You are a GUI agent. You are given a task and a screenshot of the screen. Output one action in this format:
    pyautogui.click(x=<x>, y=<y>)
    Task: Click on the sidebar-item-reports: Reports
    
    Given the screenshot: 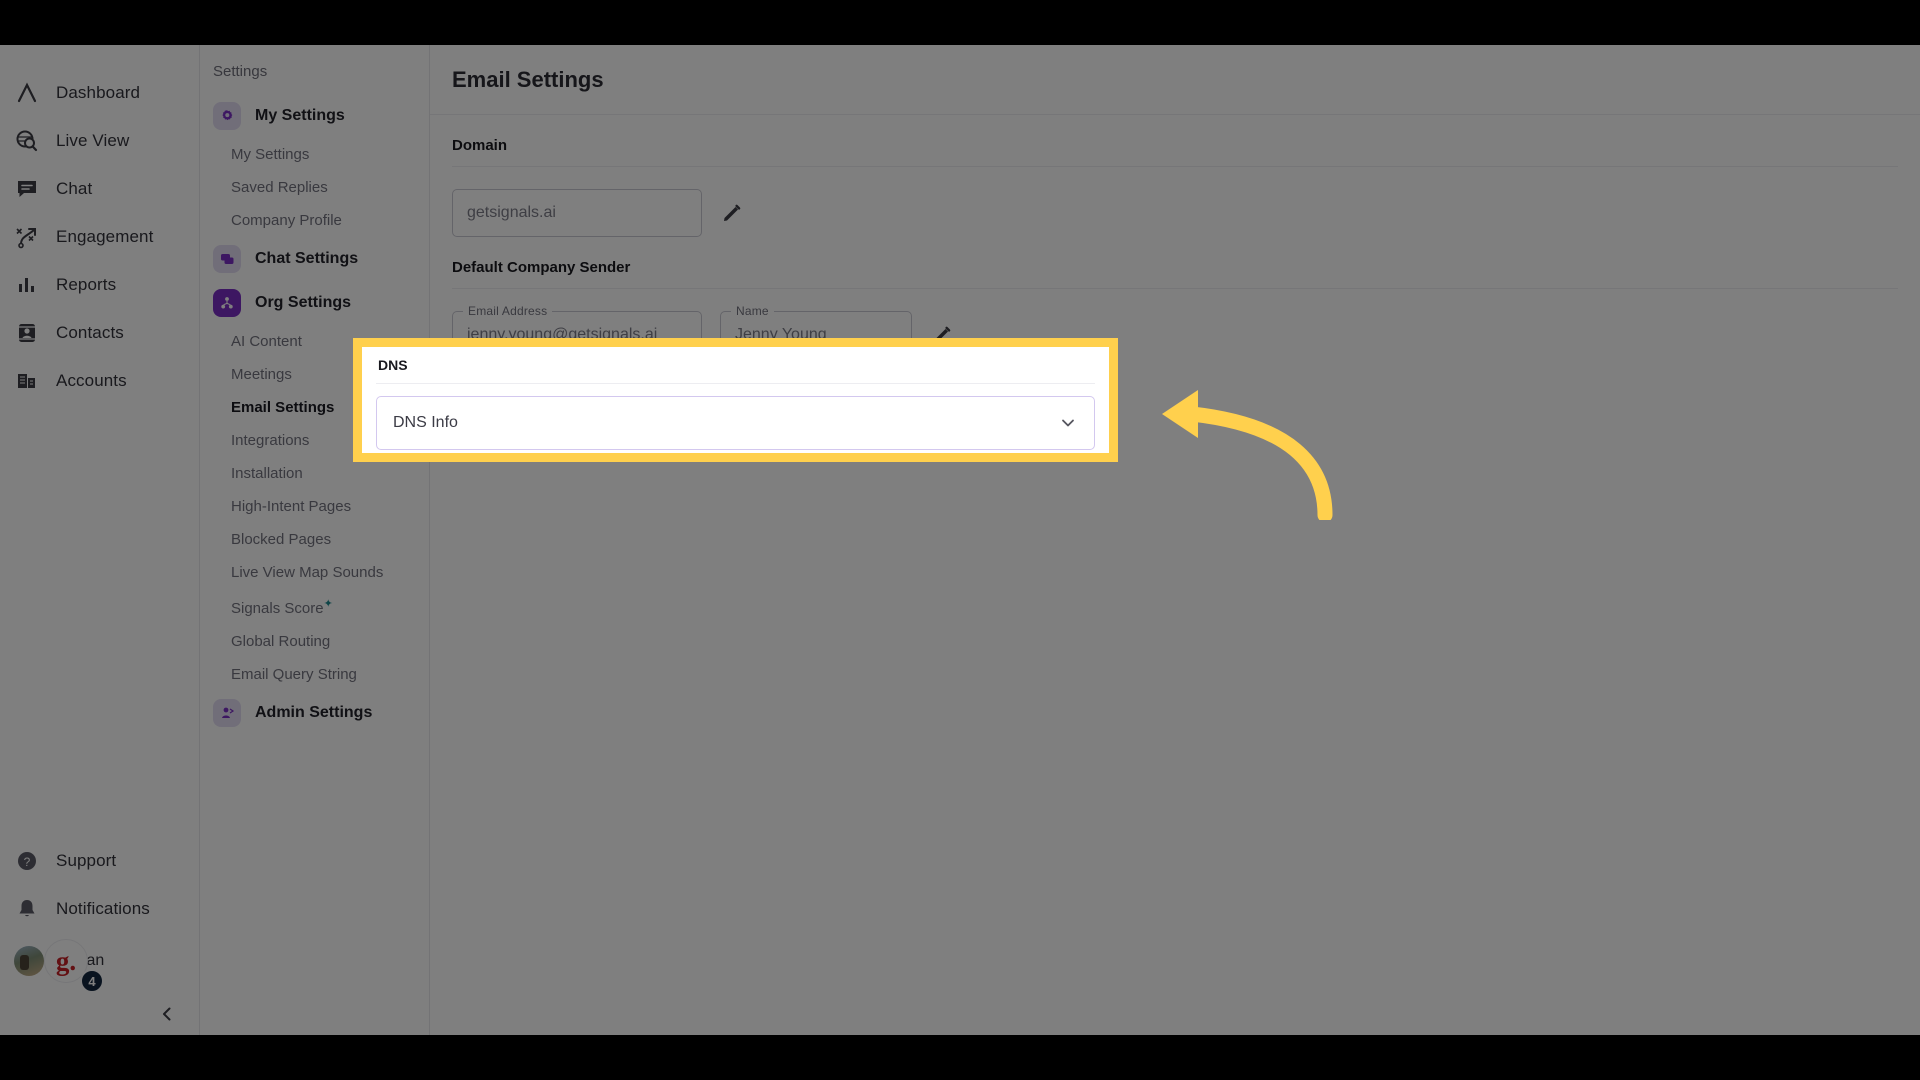 What is the action you would take?
    pyautogui.click(x=99, y=285)
    